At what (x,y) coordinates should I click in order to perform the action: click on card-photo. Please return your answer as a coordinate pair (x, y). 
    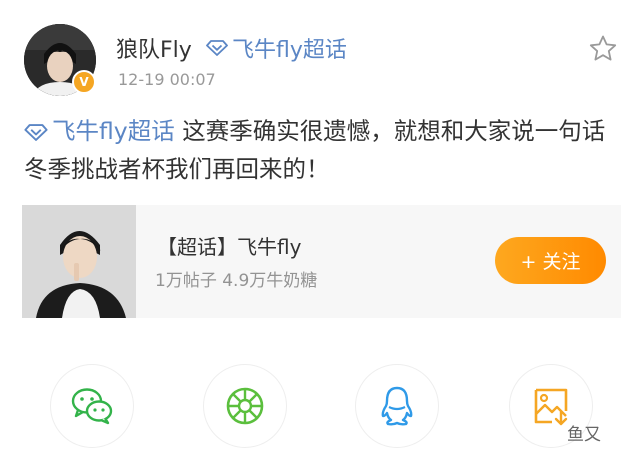
    Looking at the image, I should click on (79, 261).